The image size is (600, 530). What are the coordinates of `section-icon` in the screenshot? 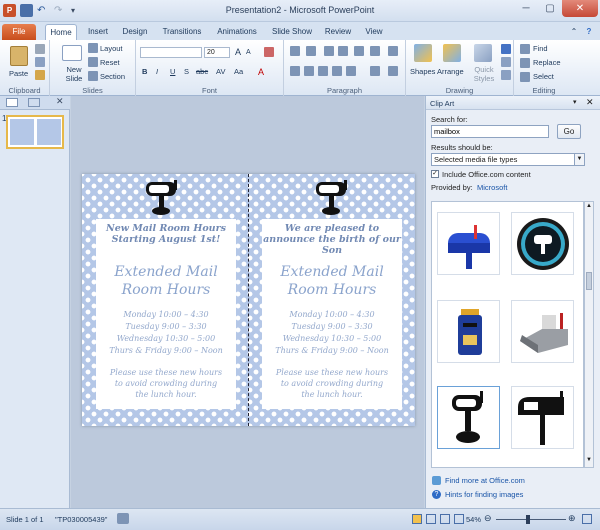 It's located at (93, 76).